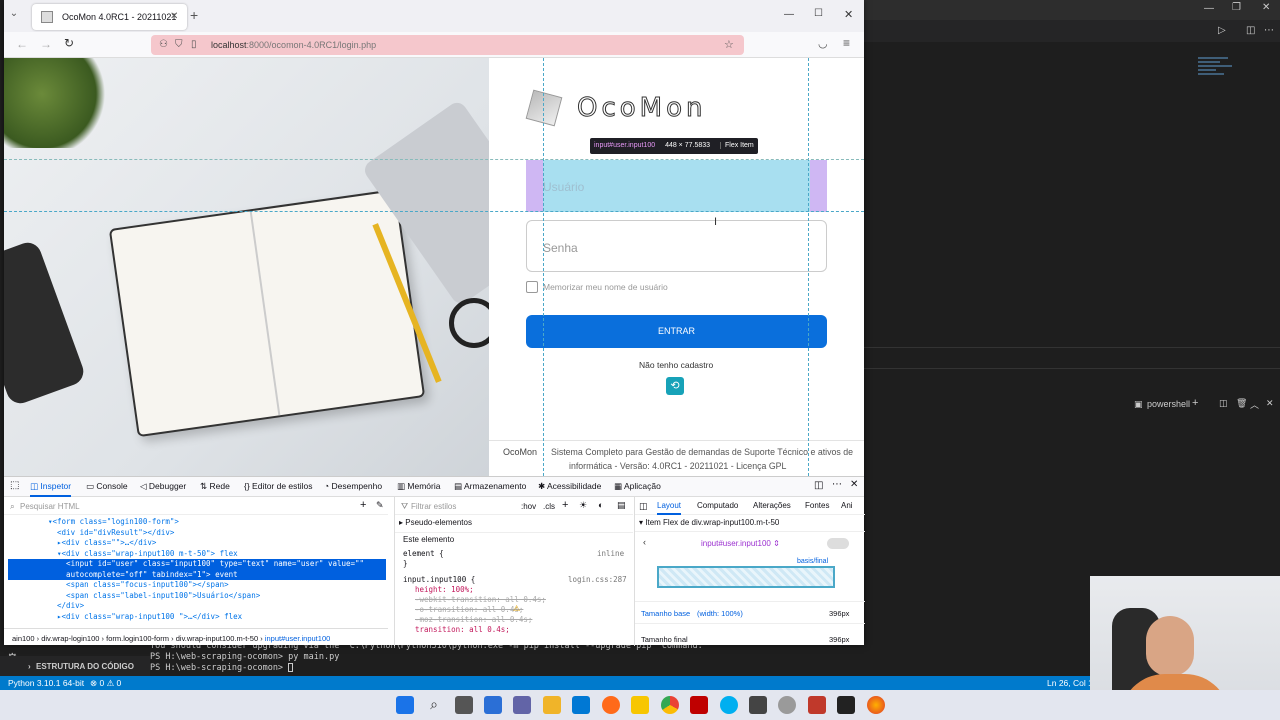 The image size is (1280, 720). I want to click on close-tab-icon: ✕, so click(174, 16).